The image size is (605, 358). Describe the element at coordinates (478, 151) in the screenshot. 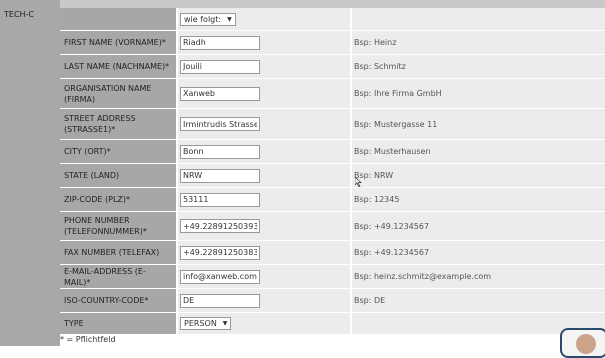

I see `city-hint: Bsp: Musterhausen` at that location.